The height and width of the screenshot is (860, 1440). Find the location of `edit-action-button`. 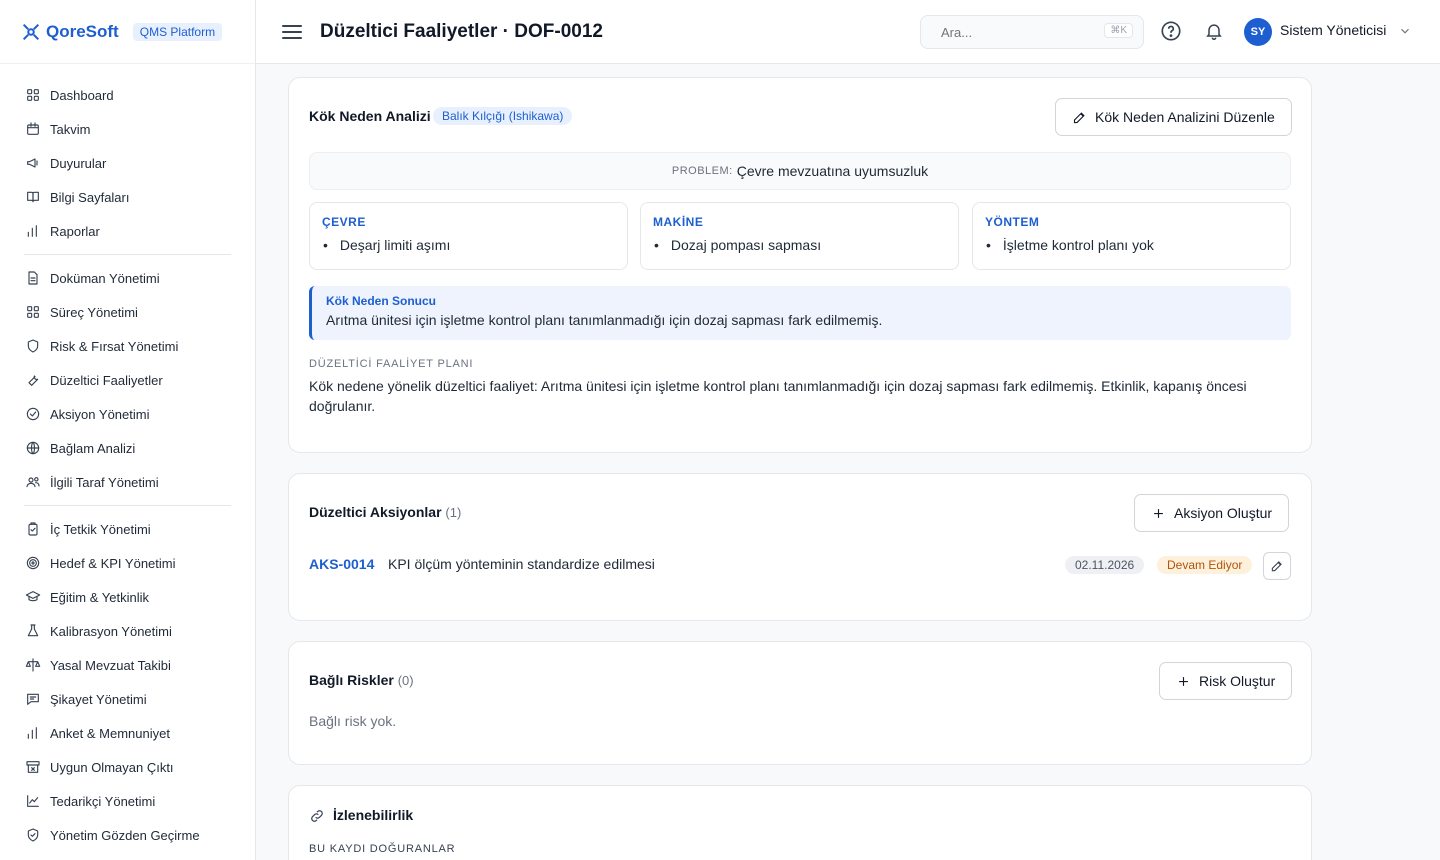

edit-action-button is located at coordinates (1277, 566).